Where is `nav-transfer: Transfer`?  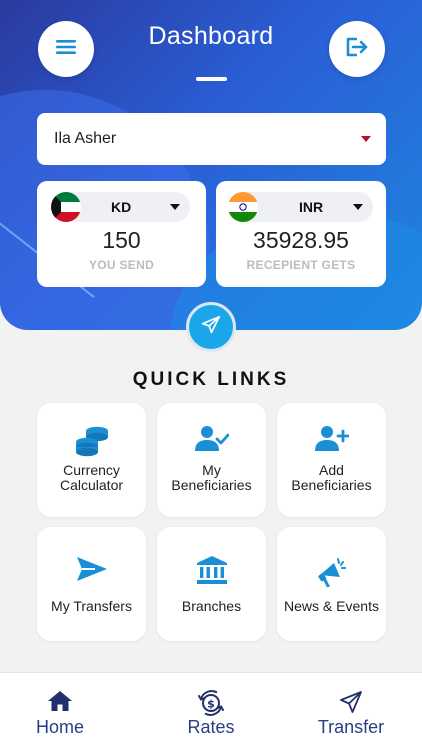 nav-transfer: Transfer is located at coordinates (351, 711).